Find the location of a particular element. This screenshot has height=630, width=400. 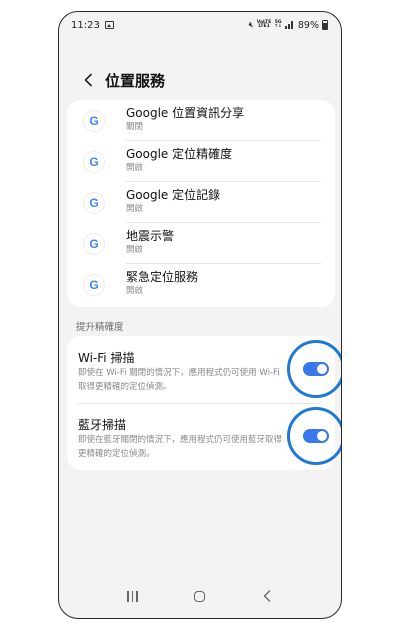

volte-indicator: VoLTE LTE1 is located at coordinates (264, 25).